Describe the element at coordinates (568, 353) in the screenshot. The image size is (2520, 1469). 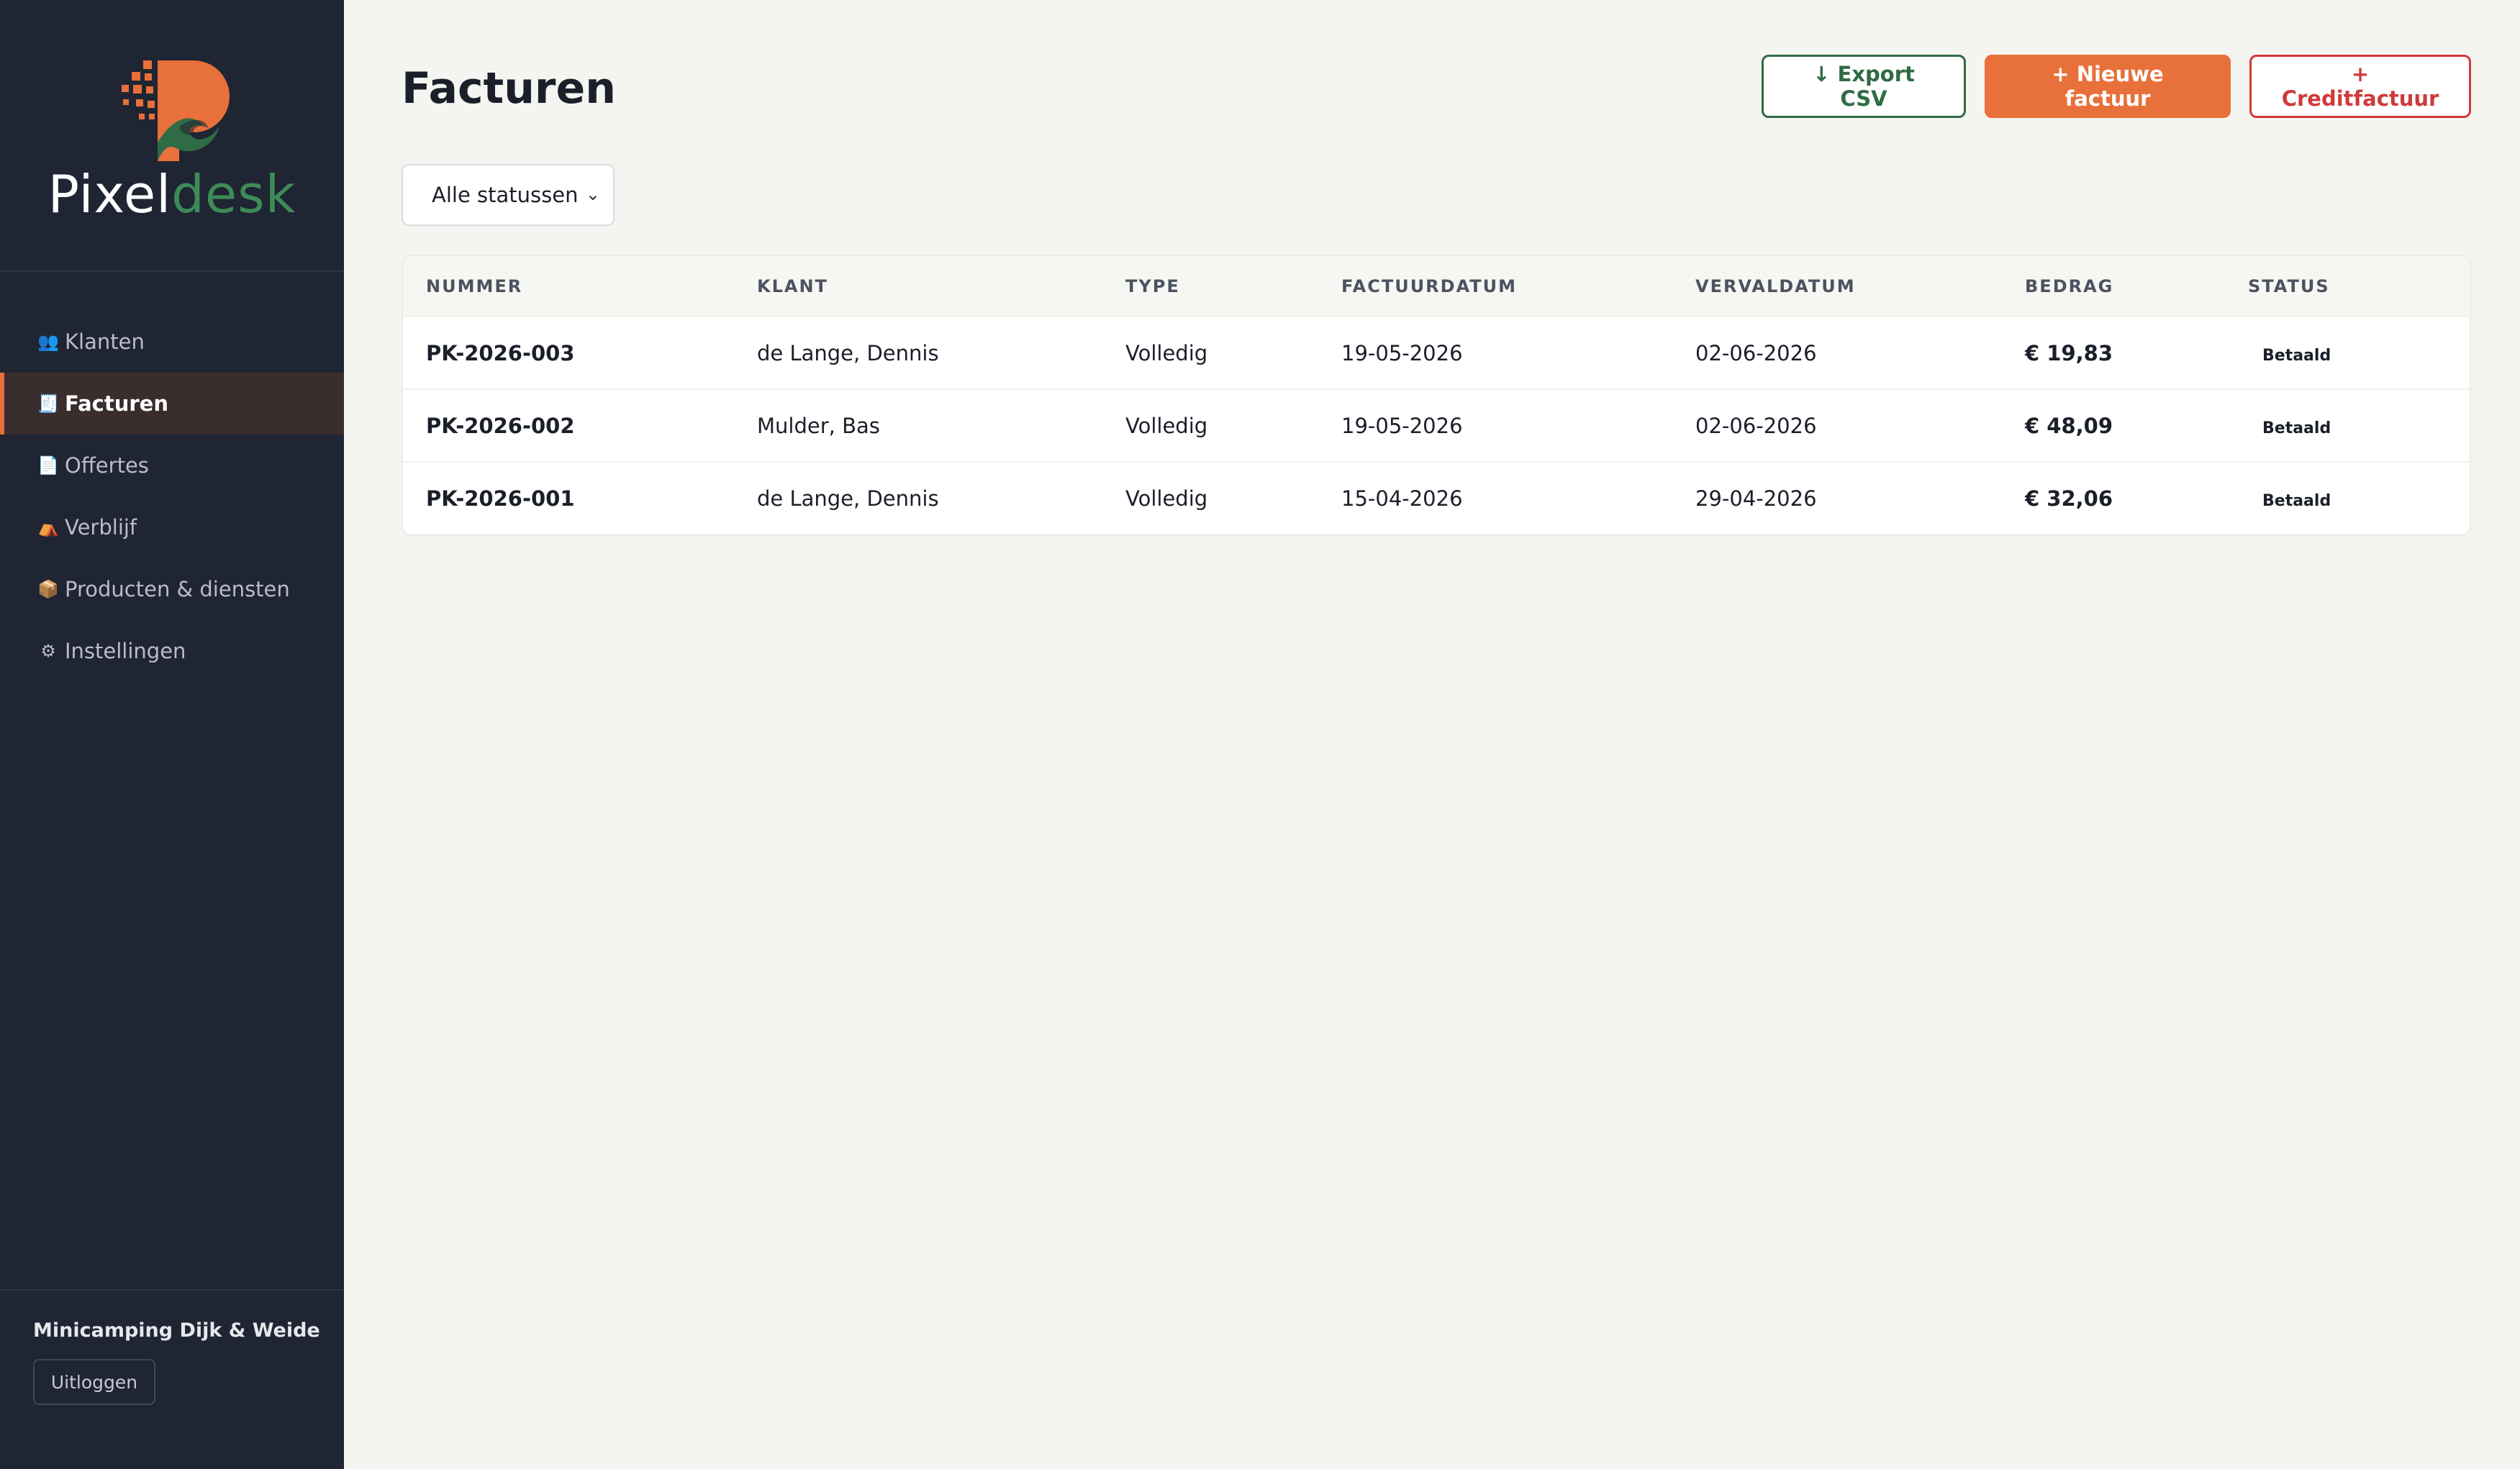
I see `invoice-number: PK-2026-003` at that location.